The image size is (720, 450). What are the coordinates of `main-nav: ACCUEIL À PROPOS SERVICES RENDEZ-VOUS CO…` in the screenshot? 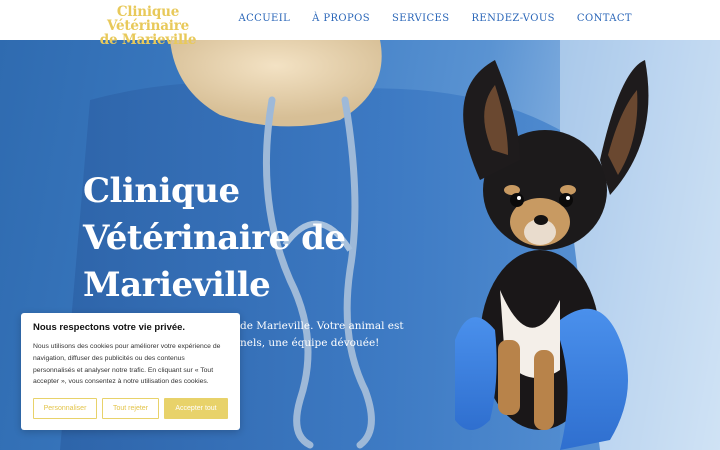 It's located at (425, 18).